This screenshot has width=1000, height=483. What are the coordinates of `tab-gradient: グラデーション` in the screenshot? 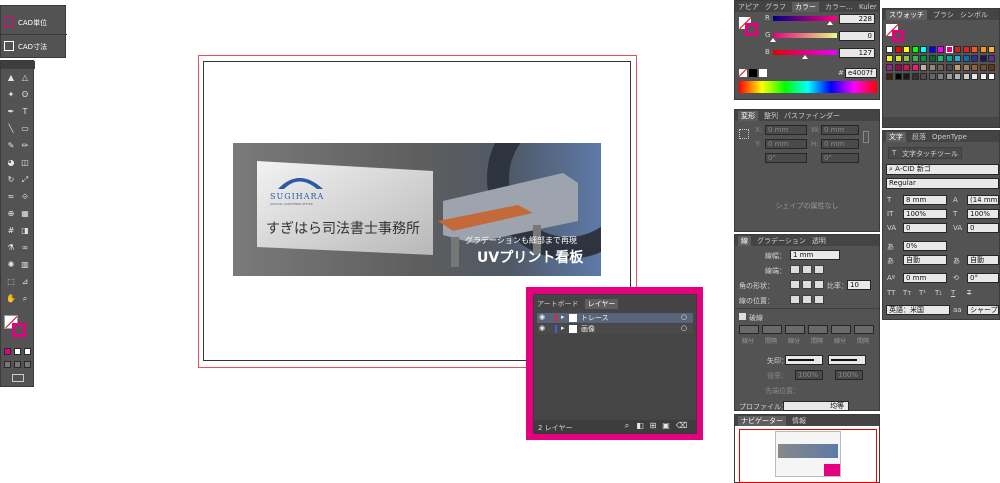 It's located at (781, 241).